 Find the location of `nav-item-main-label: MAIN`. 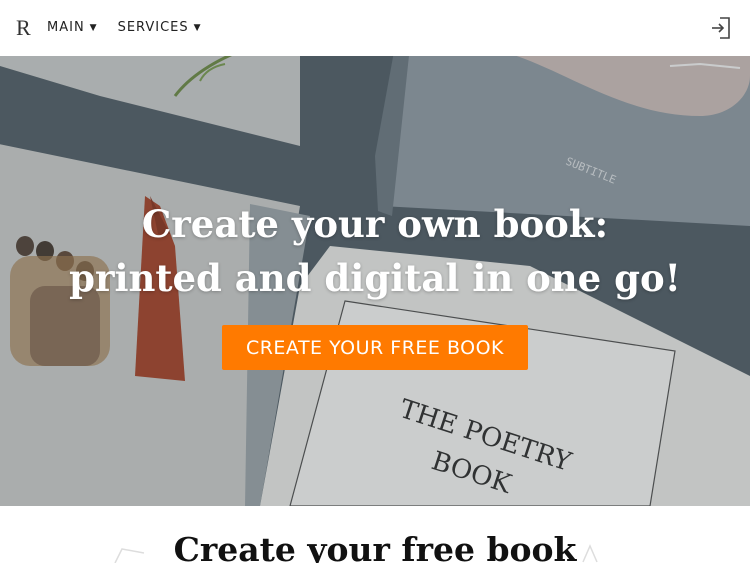

nav-item-main-label: MAIN is located at coordinates (66, 27).